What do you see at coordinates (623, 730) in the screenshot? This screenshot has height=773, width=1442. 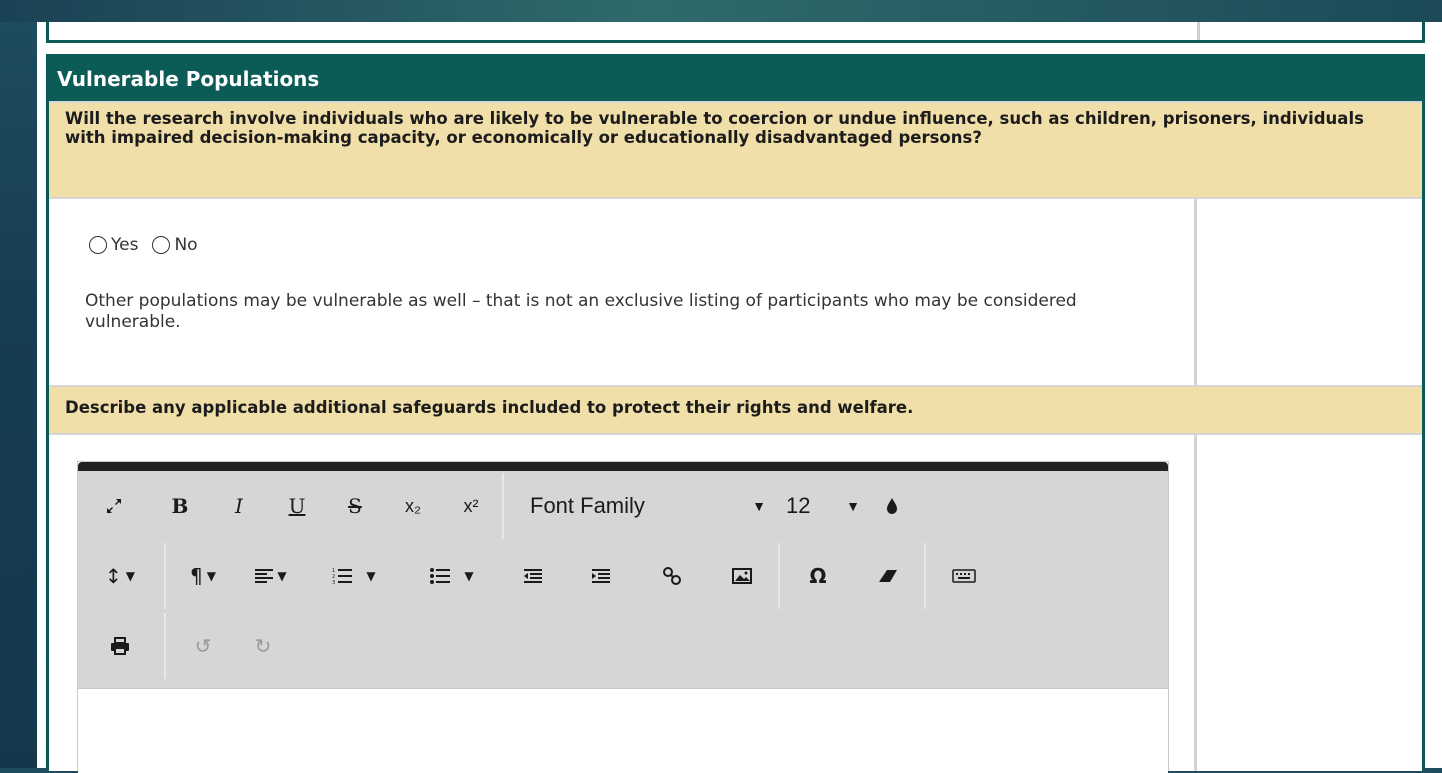 I see `editor-text-area` at bounding box center [623, 730].